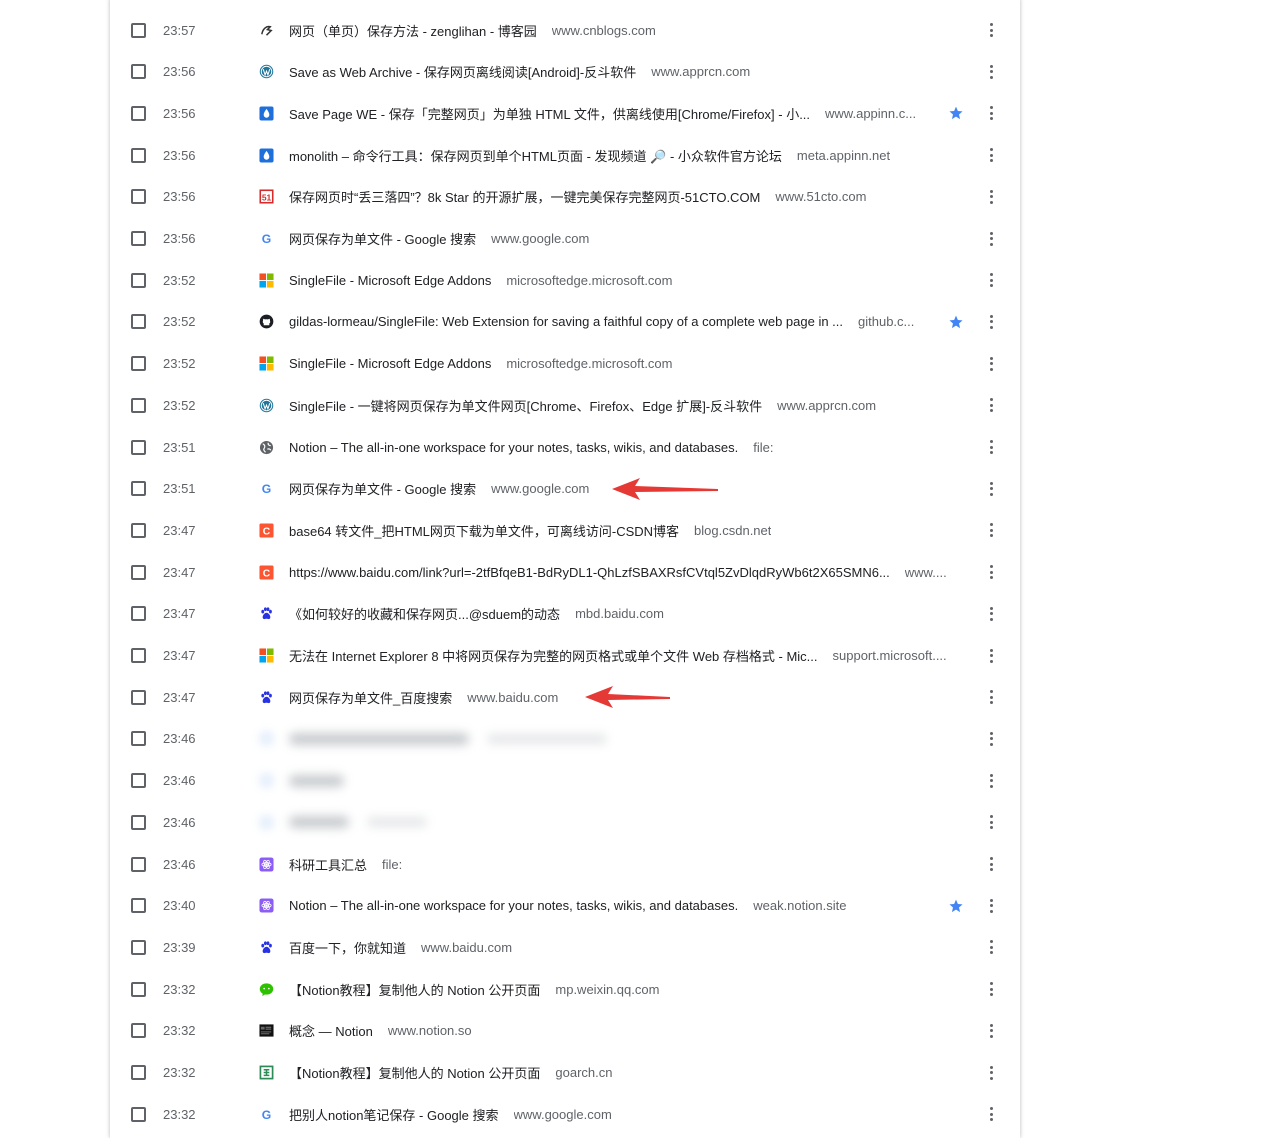  What do you see at coordinates (618, 1114) in the screenshot?
I see `entry-link: 把别人notion笔记保存 - Google 搜索 www.google.com` at bounding box center [618, 1114].